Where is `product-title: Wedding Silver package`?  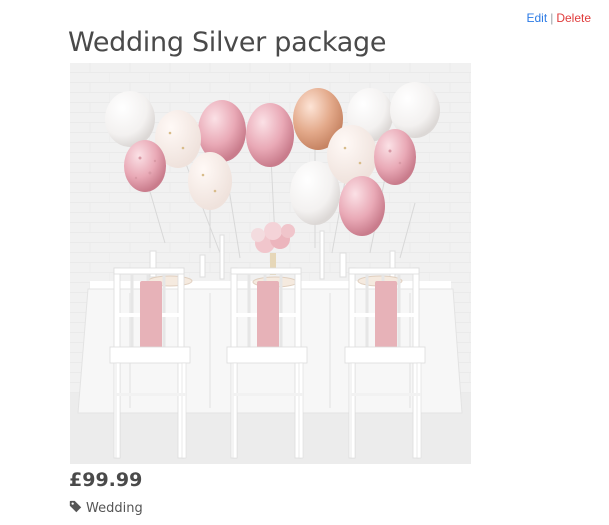 product-title: Wedding Silver package is located at coordinates (227, 42).